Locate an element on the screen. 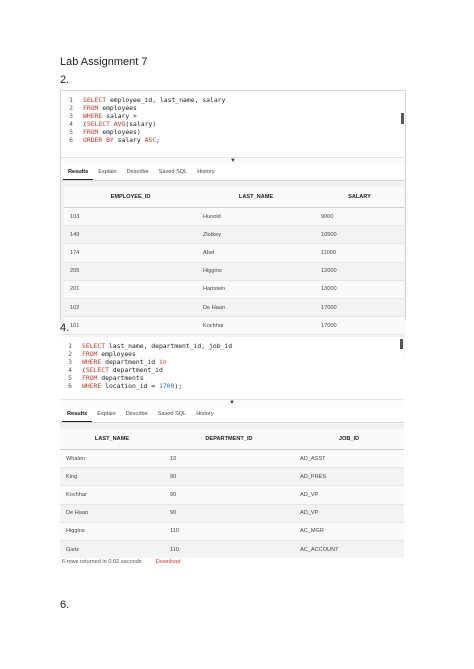 Image resolution: width=474 pixels, height=669 pixels. column-header: JOB_ID is located at coordinates (349, 439).